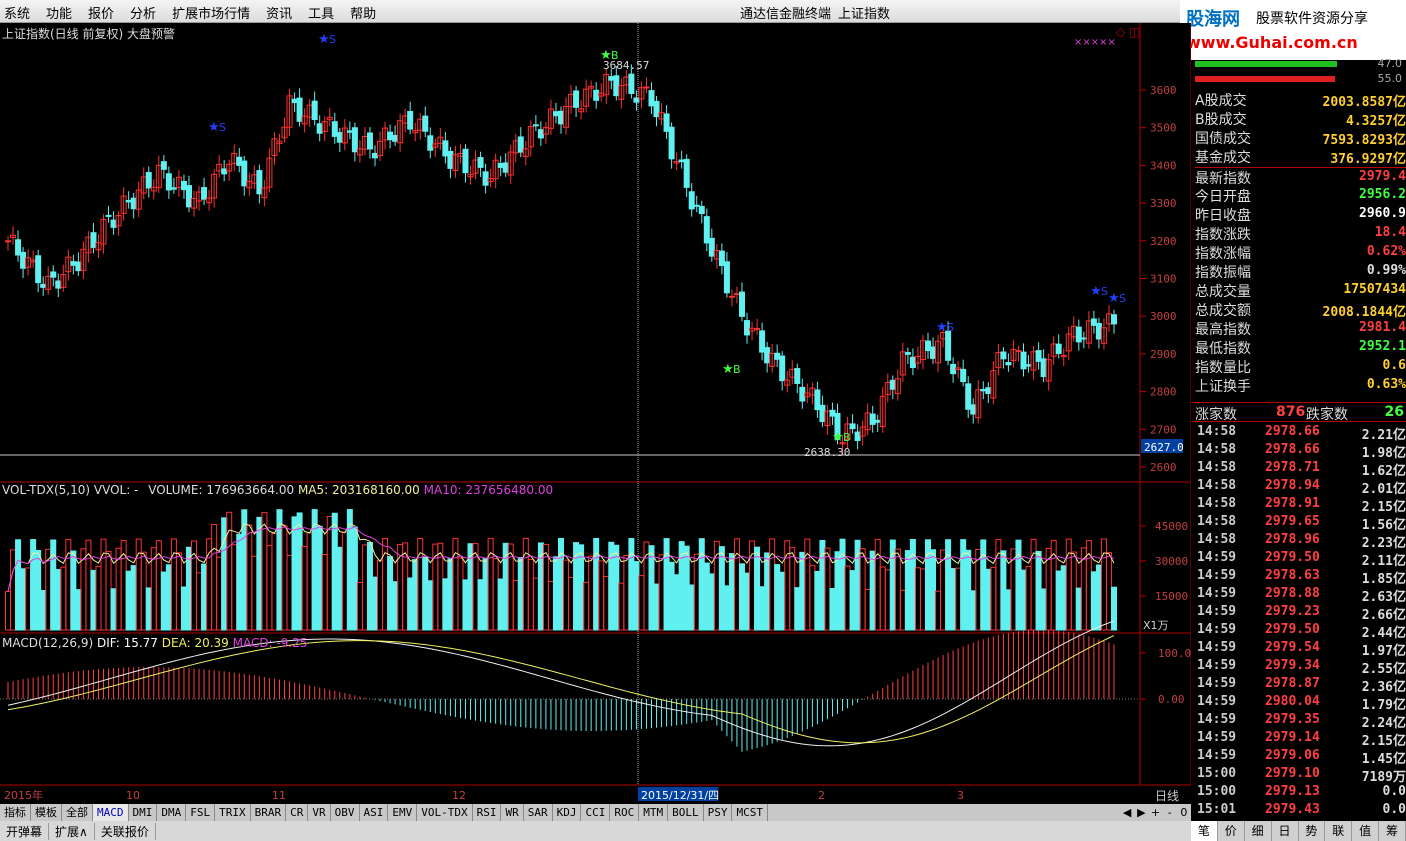 This screenshot has width=1406, height=841. What do you see at coordinates (1300, 290) in the screenshot?
I see `stat-row: 总成交量 17507434` at bounding box center [1300, 290].